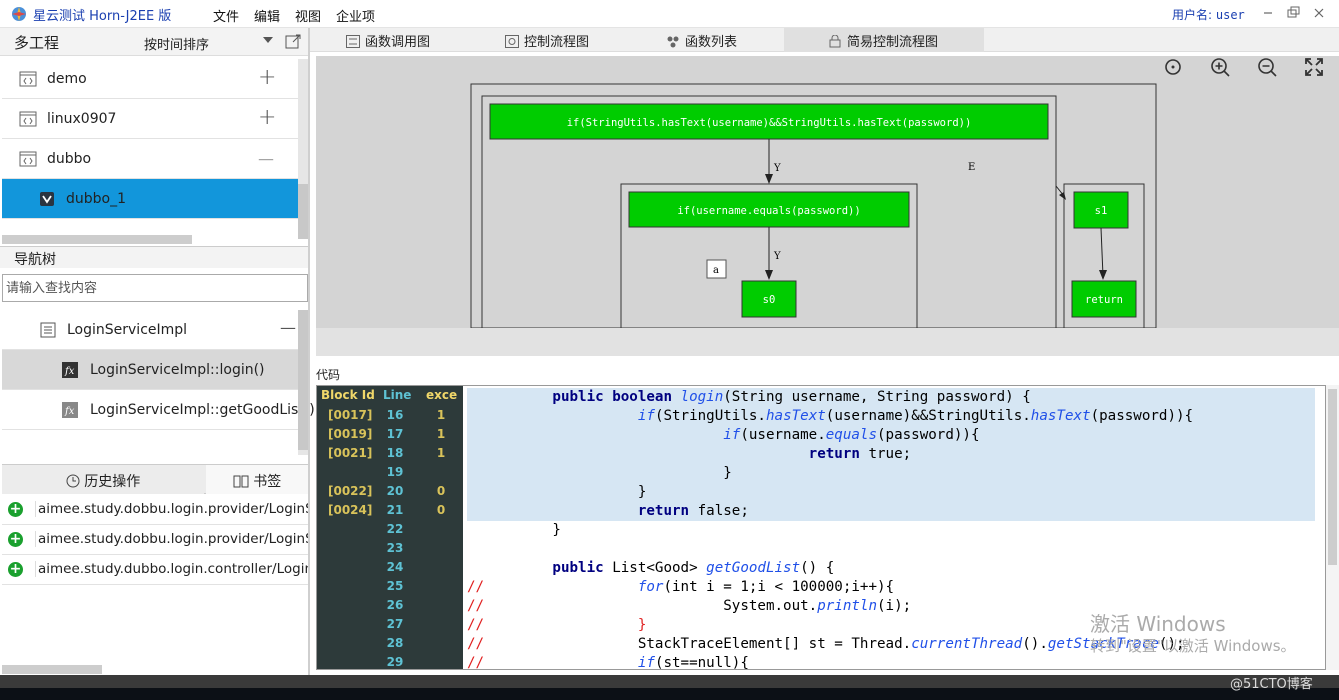  What do you see at coordinates (851, 435) in the screenshot?
I see `code-token: equals` at bounding box center [851, 435].